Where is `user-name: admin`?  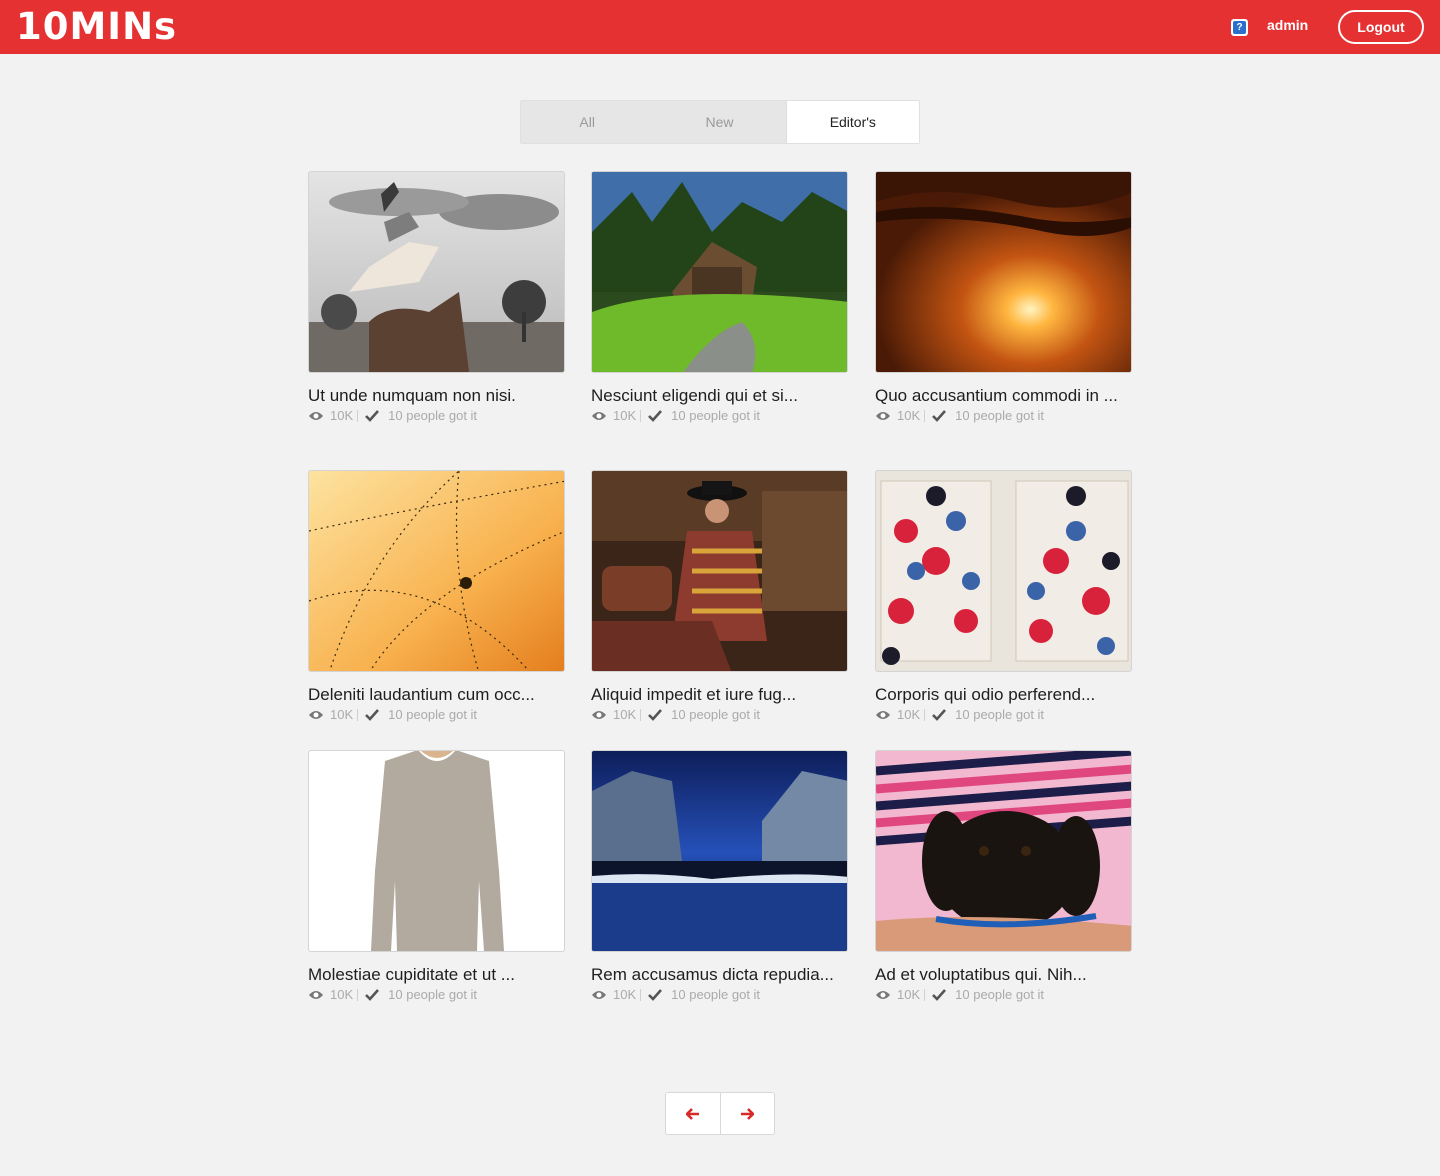
user-name: admin is located at coordinates (1287, 25).